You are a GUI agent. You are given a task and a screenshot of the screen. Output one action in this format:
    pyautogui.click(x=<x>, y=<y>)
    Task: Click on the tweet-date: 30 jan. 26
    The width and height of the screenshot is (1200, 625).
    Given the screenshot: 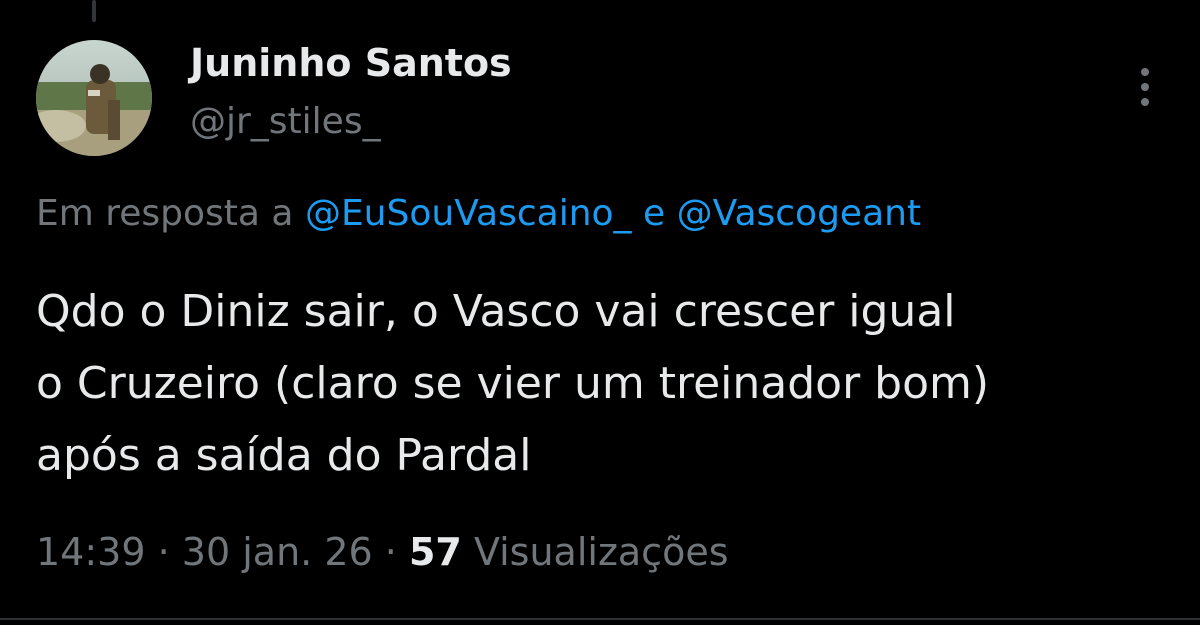 What is the action you would take?
    pyautogui.click(x=277, y=552)
    